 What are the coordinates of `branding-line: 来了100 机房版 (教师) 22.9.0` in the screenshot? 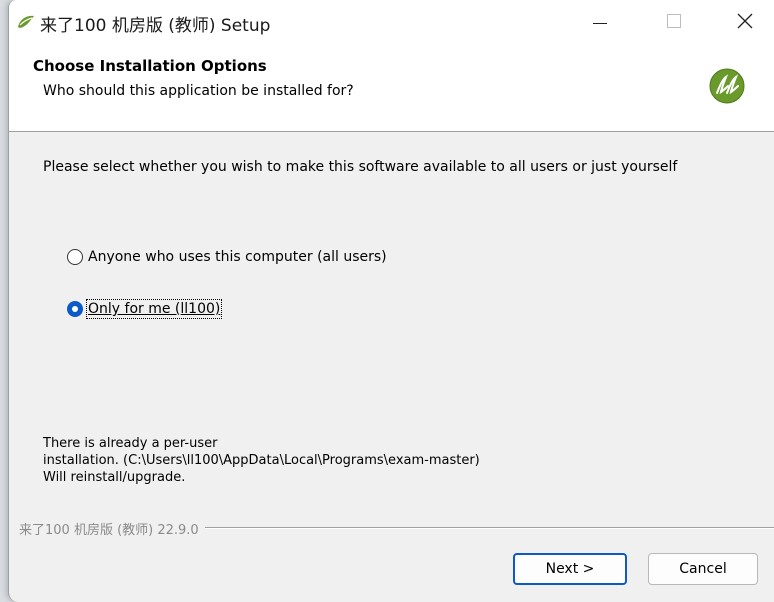 It's located at (396, 528).